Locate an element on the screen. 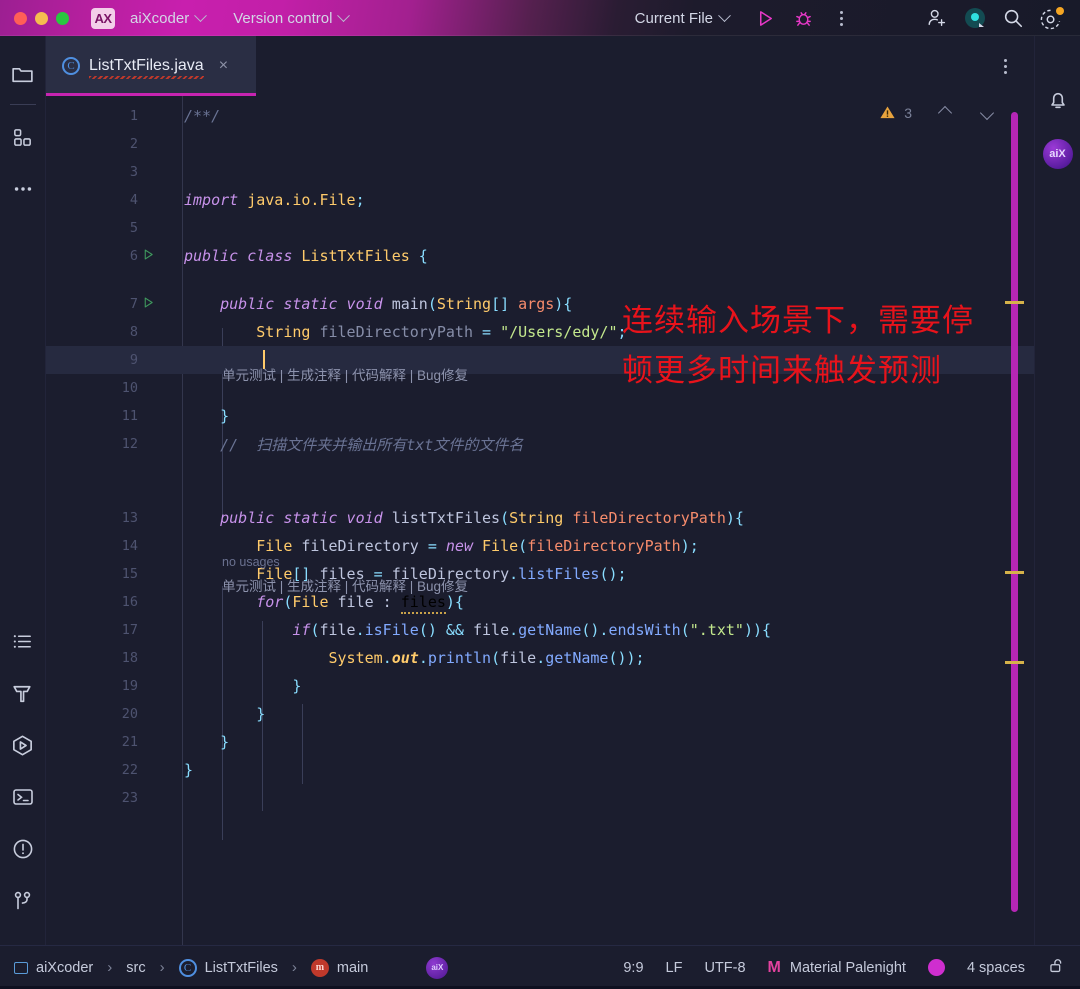  line-number: 22 is located at coordinates (129, 770).